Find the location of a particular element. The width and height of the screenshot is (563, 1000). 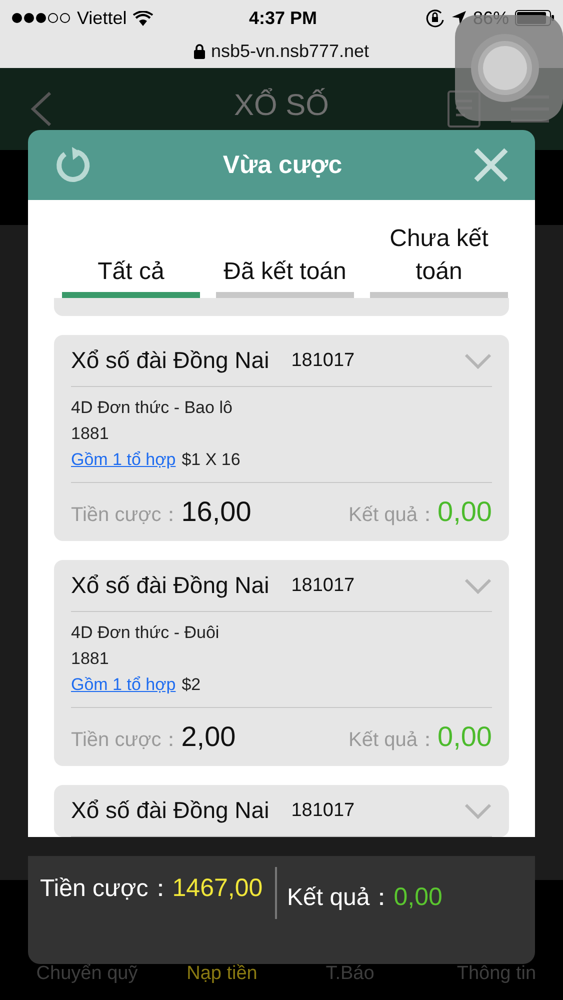

total-result-label: Kết quả： is located at coordinates (340, 897).